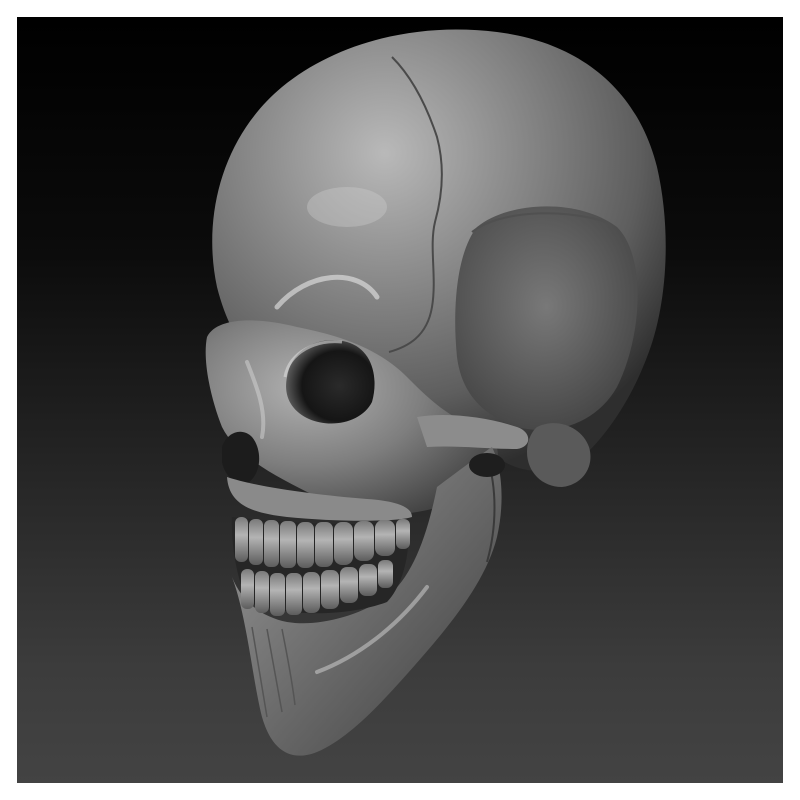 Image resolution: width=800 pixels, height=800 pixels. Describe the element at coordinates (347, 207) in the screenshot. I see `forehead-highlight` at that location.